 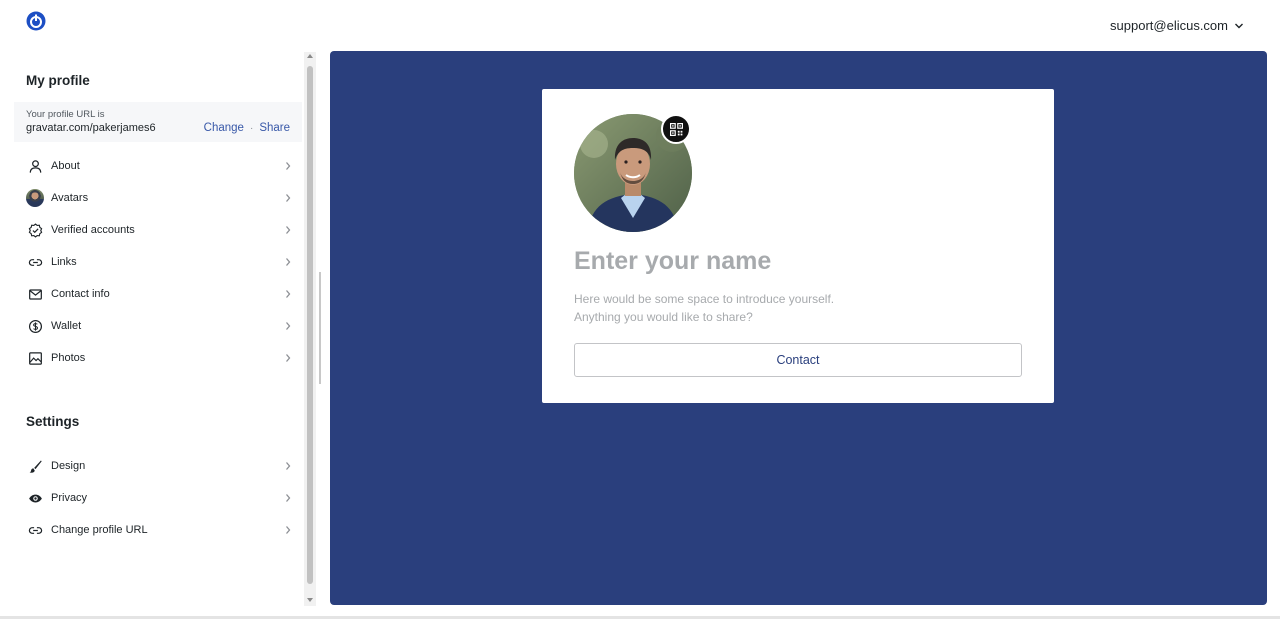 What do you see at coordinates (35, 166) in the screenshot?
I see `person-icon` at bounding box center [35, 166].